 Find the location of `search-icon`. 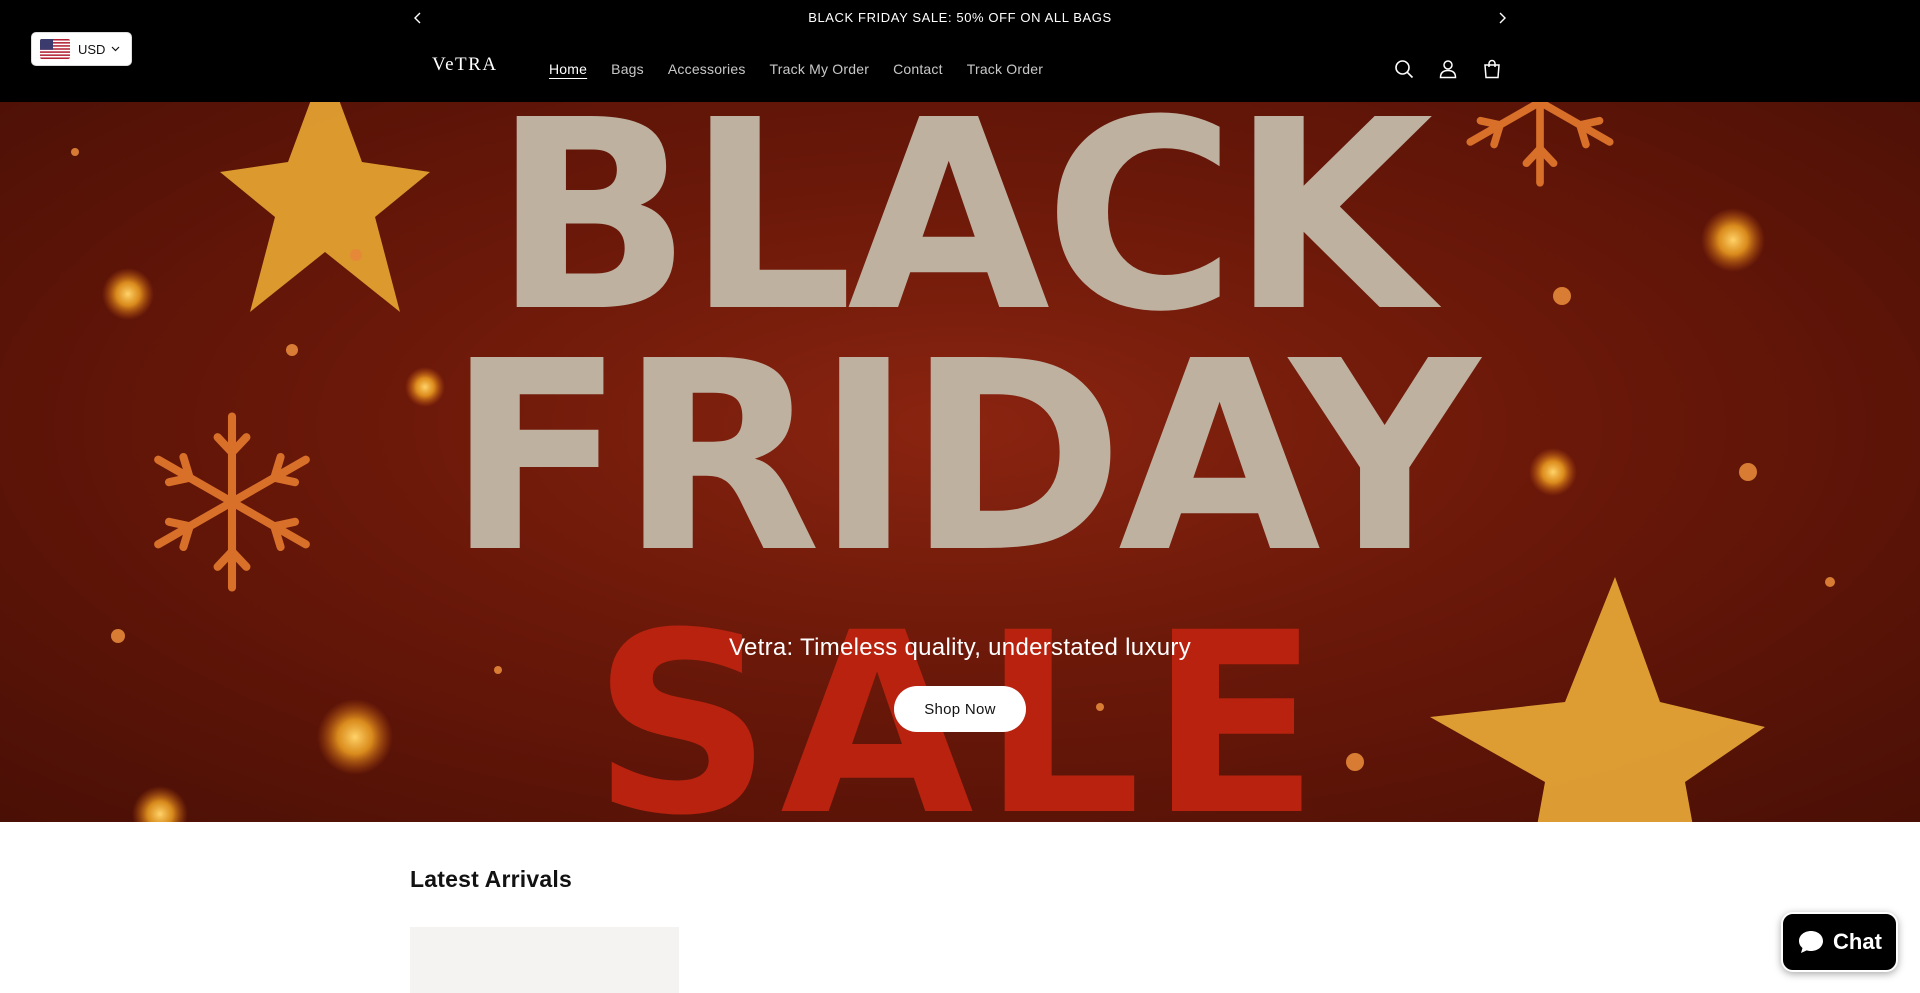

search-icon is located at coordinates (1404, 69).